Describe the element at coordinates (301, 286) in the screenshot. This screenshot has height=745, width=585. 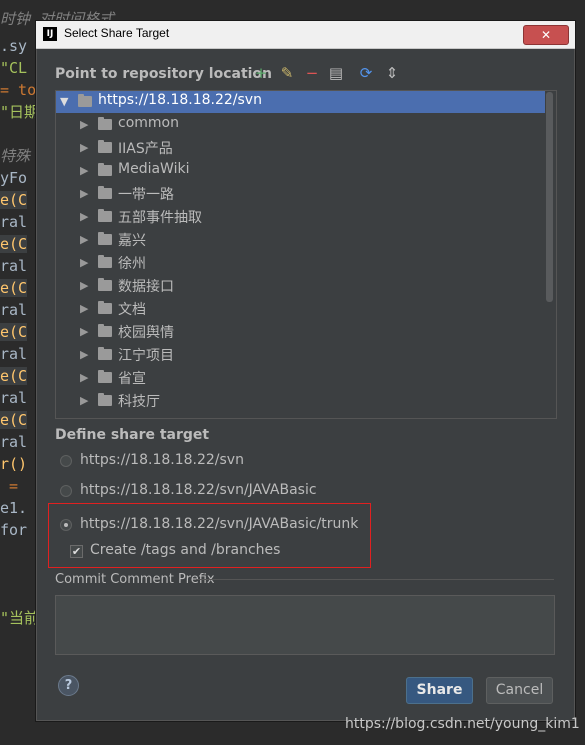
I see `tree-folder-node: ▶ 数据接口` at that location.